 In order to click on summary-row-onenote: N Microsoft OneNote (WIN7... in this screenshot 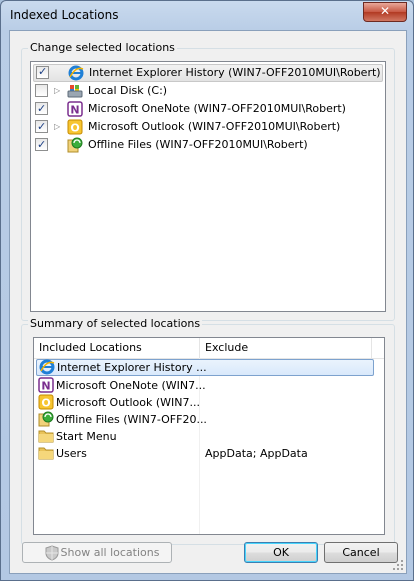, I will do `click(204, 385)`.